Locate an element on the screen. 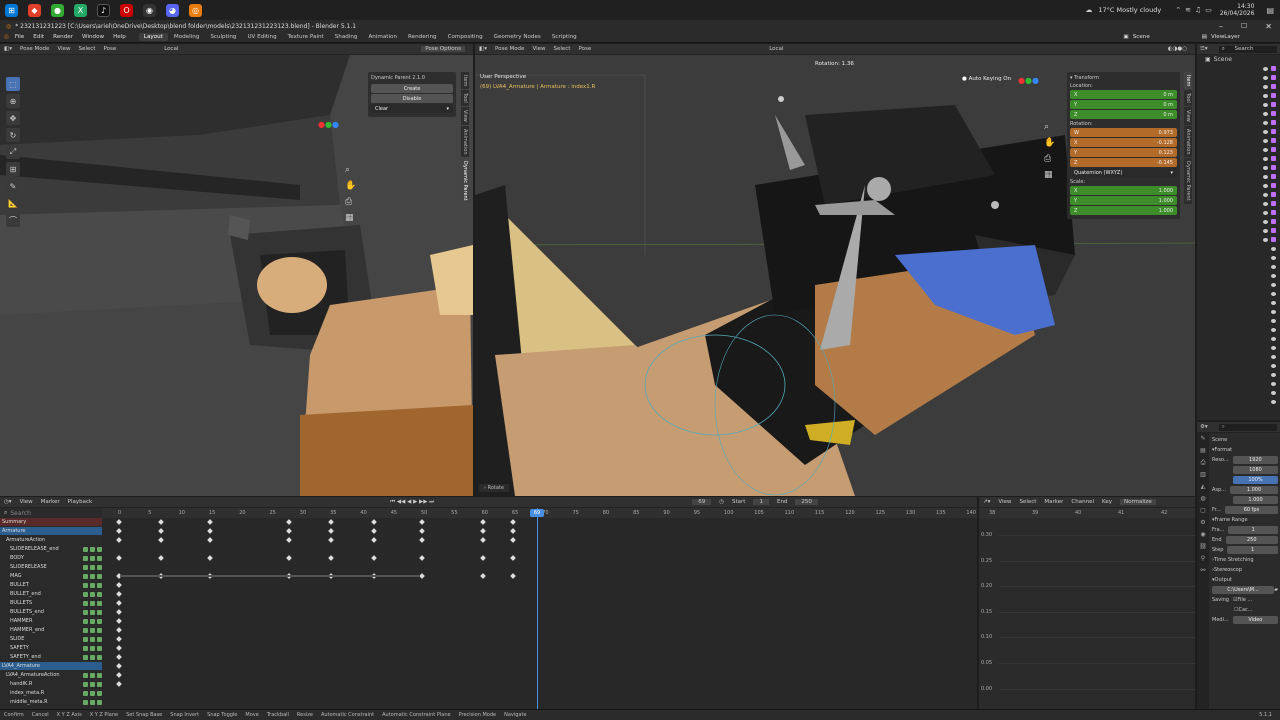 The image size is (1280, 720). menu-marker: Marker is located at coordinates (1053, 502).